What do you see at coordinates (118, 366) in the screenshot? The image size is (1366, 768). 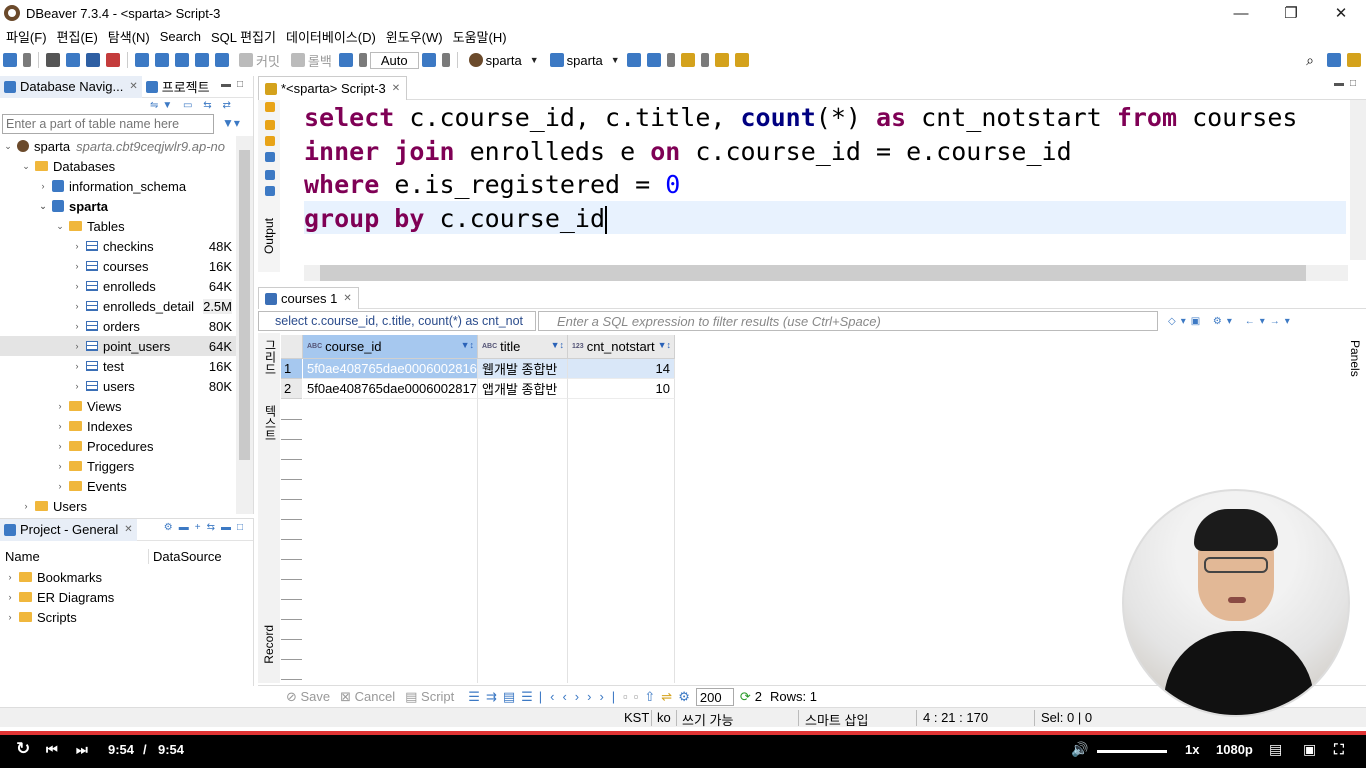 I see `tree-item-table: › test 16K` at bounding box center [118, 366].